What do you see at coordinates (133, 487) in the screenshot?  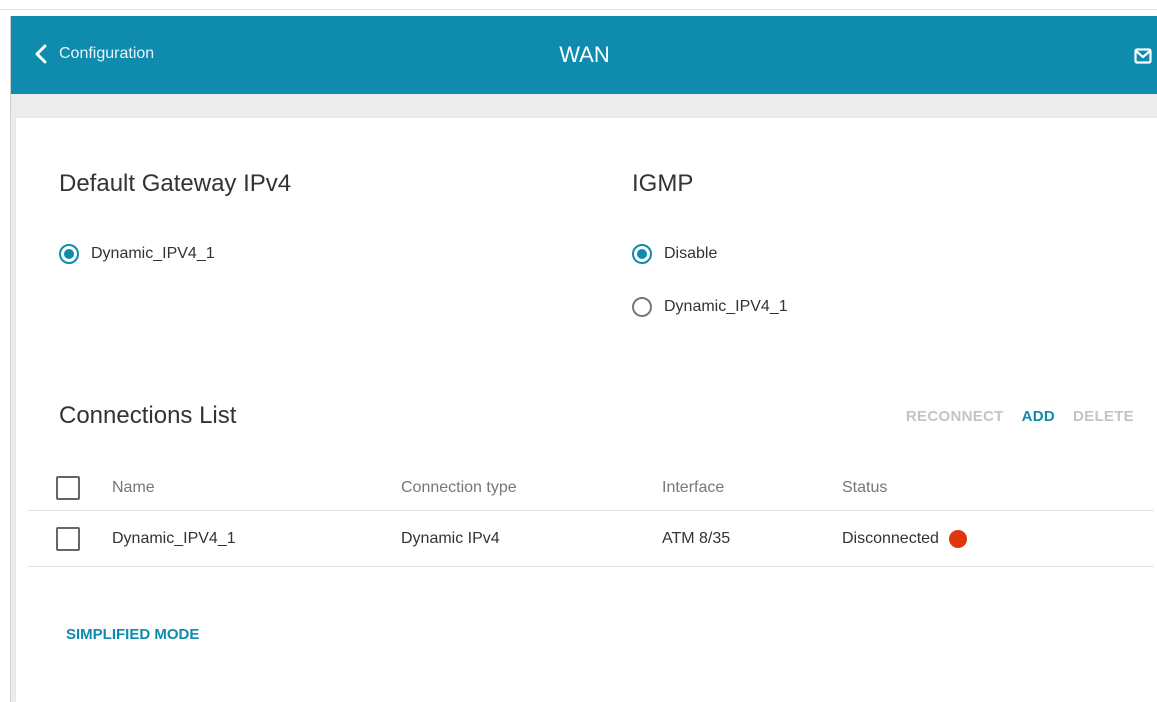 I see `column-header-name: Name` at bounding box center [133, 487].